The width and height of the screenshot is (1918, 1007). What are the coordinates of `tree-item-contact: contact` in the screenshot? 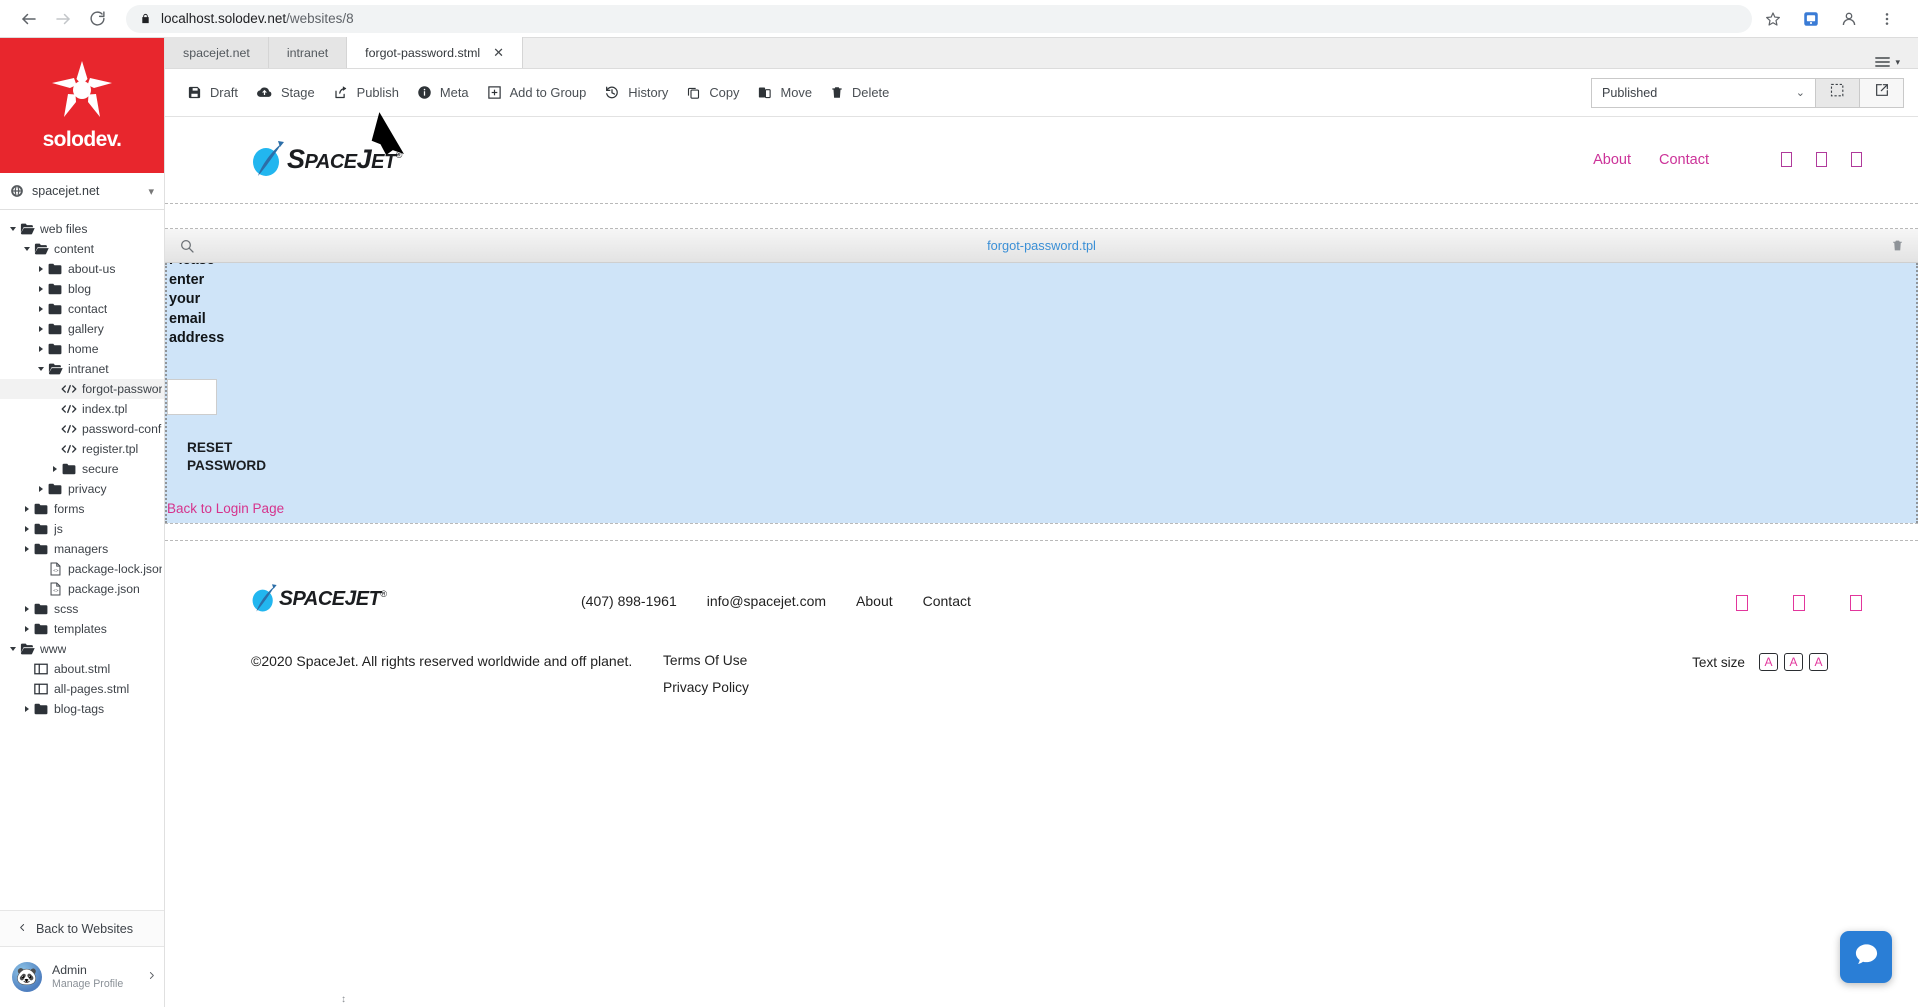 It's located at (82, 309).